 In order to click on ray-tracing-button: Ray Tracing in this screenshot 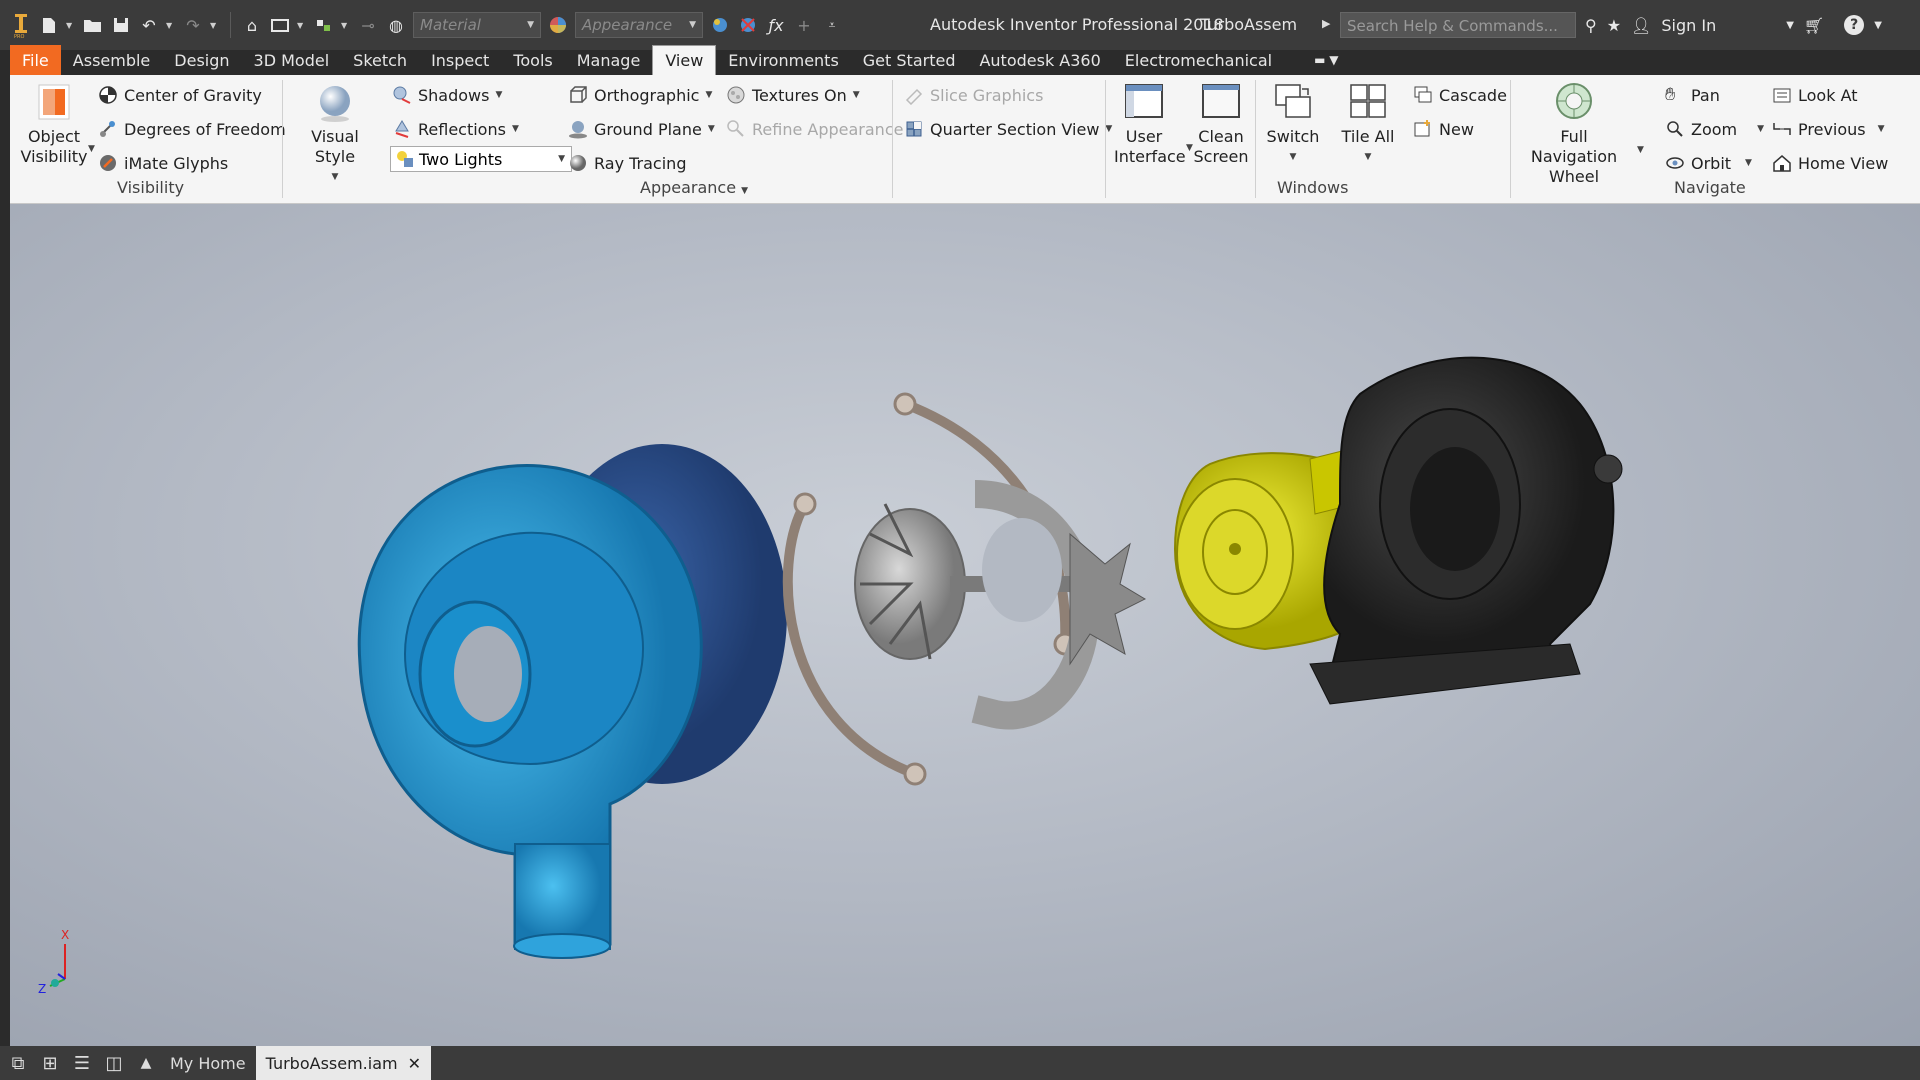, I will do `click(627, 163)`.